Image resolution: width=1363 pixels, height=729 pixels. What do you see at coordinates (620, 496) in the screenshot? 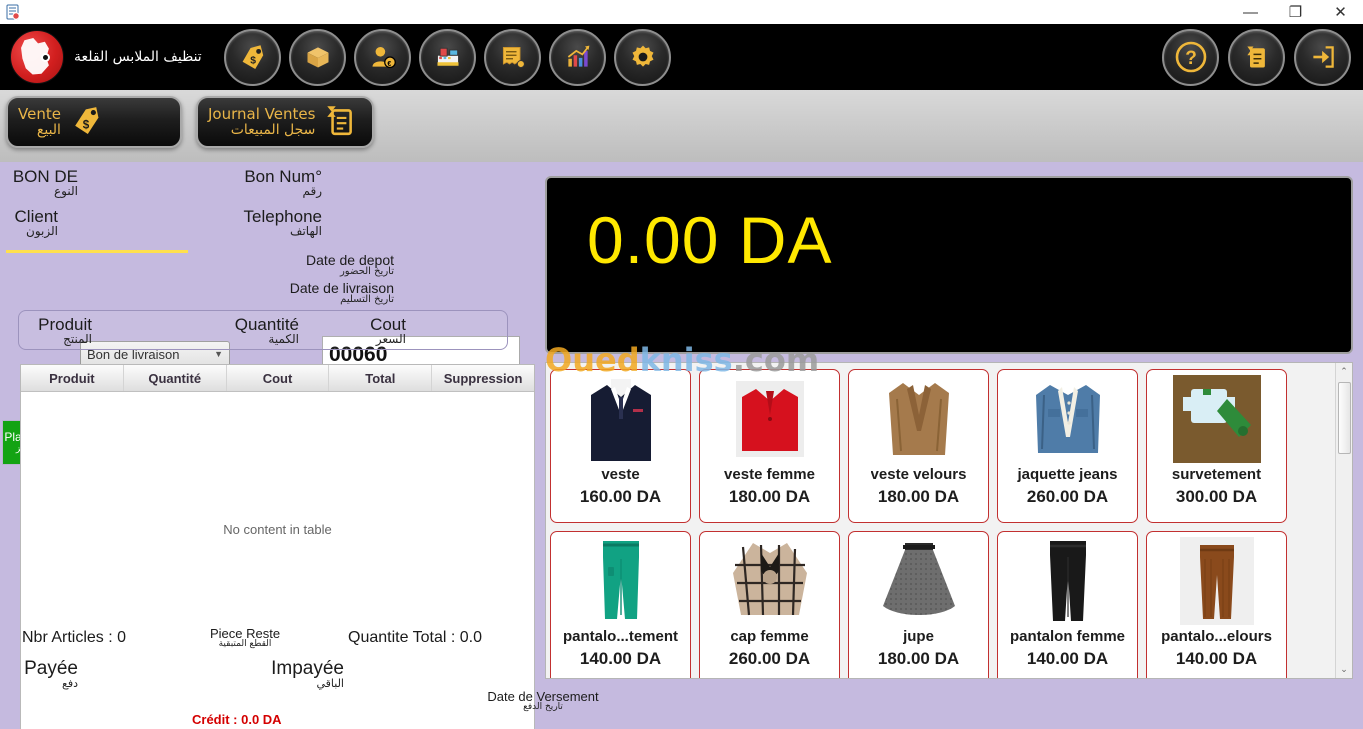
I see `product-price: 160.00 DA` at bounding box center [620, 496].